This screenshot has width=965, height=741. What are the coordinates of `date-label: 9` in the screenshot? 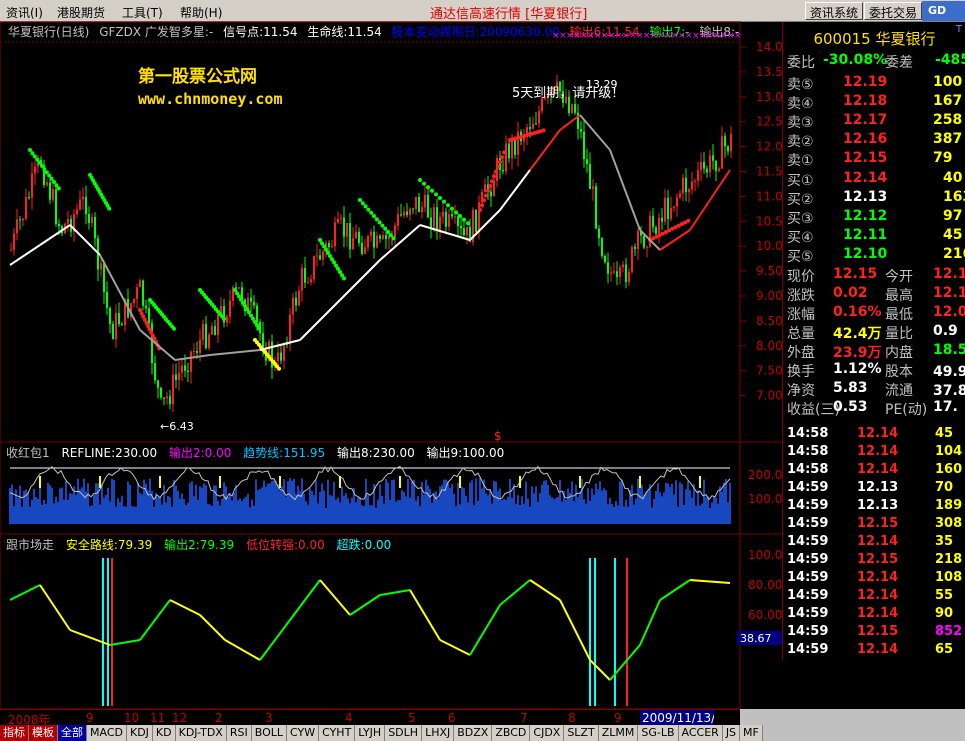 It's located at (618, 718).